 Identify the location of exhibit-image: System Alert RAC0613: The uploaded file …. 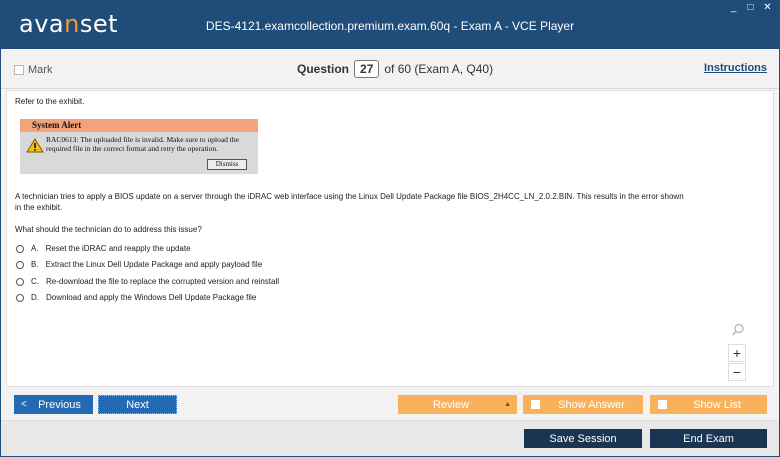
(139, 146).